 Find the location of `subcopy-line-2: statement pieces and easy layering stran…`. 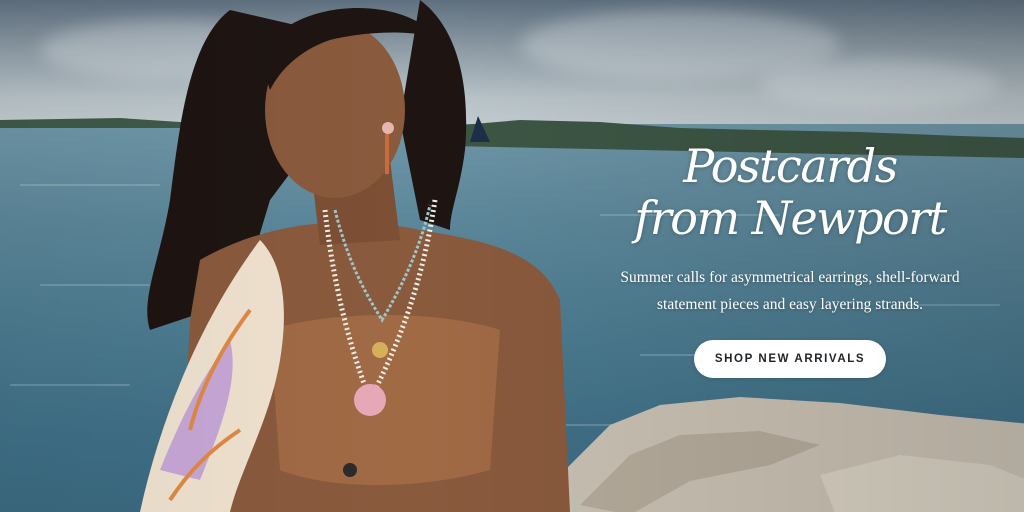

subcopy-line-2: statement pieces and easy layering stran… is located at coordinates (790, 304).